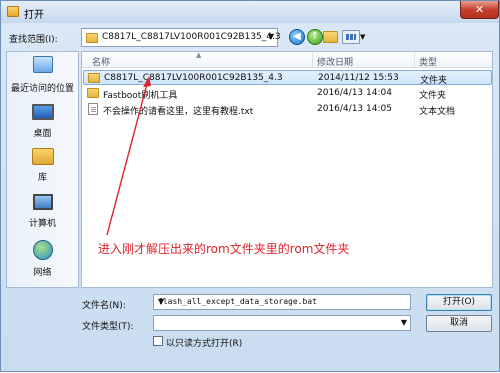 The image size is (500, 373). What do you see at coordinates (43, 250) in the screenshot?
I see `network-icon` at bounding box center [43, 250].